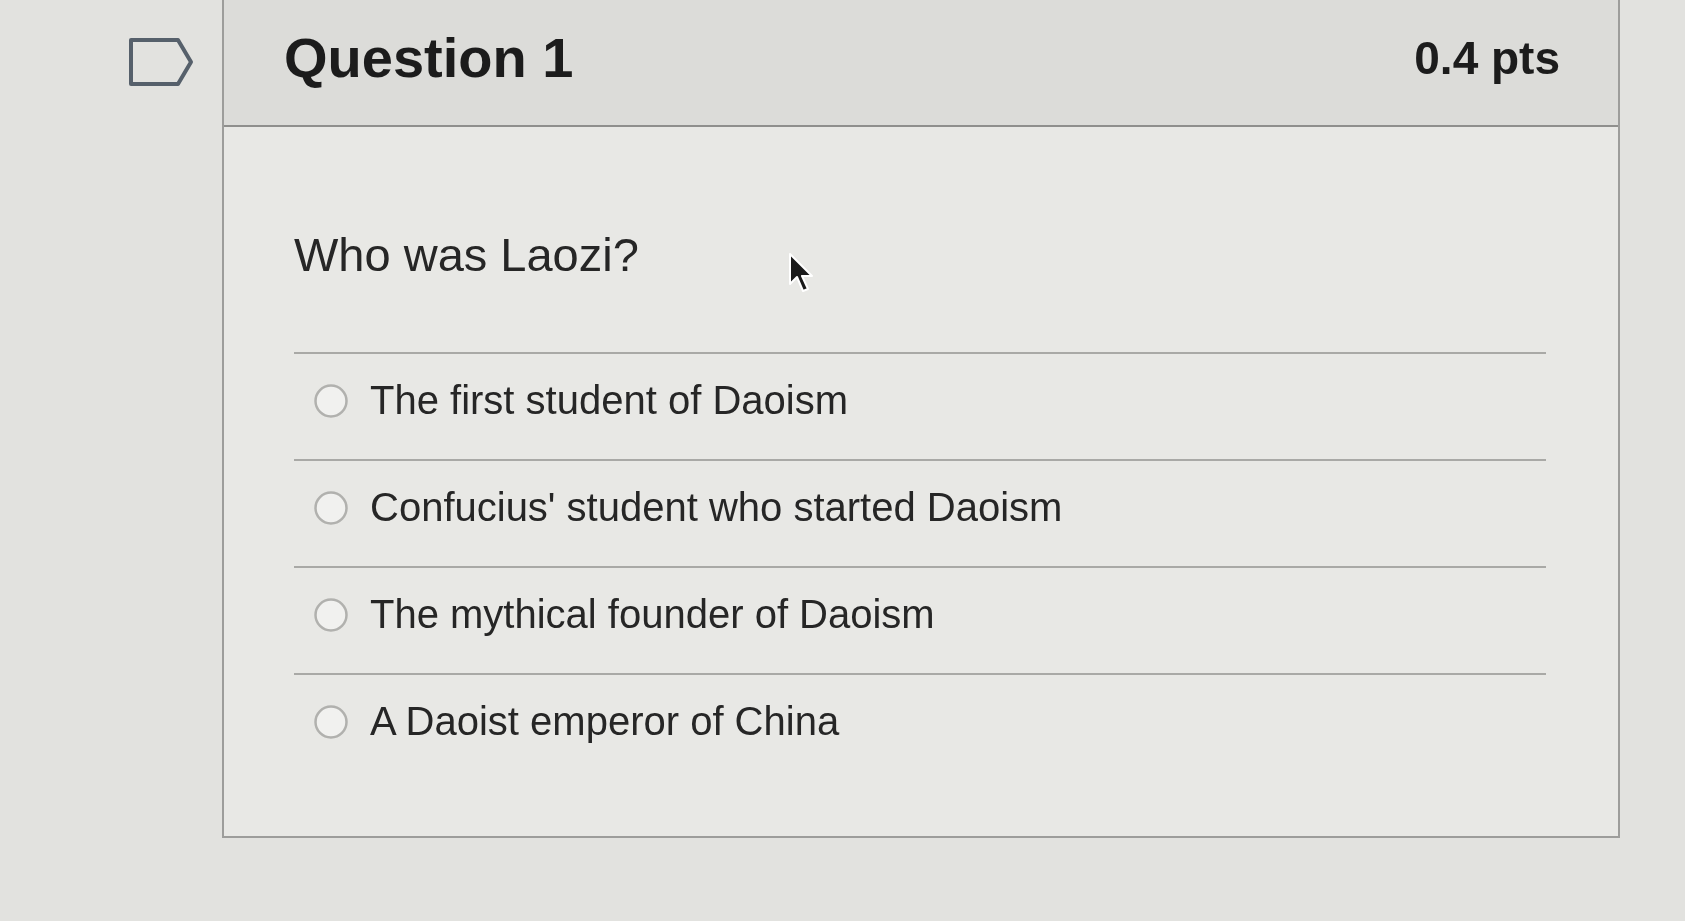 The height and width of the screenshot is (921, 1685). I want to click on mouse-pointer-icon, so click(801, 273).